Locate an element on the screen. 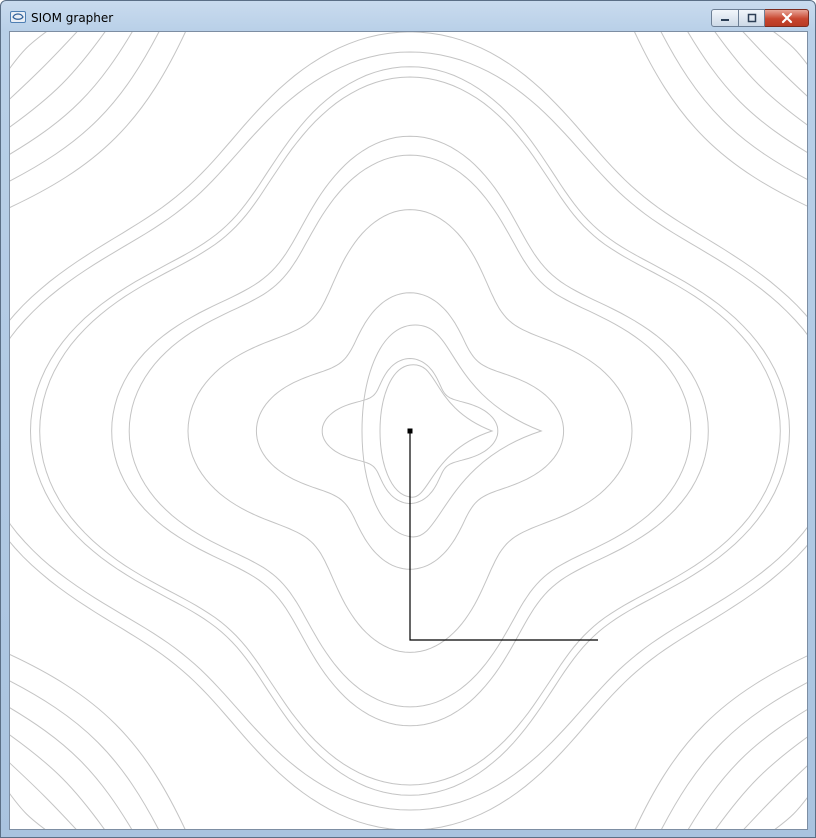 The image size is (816, 838). title-bar: SIOM grapher is located at coordinates (408, 16).